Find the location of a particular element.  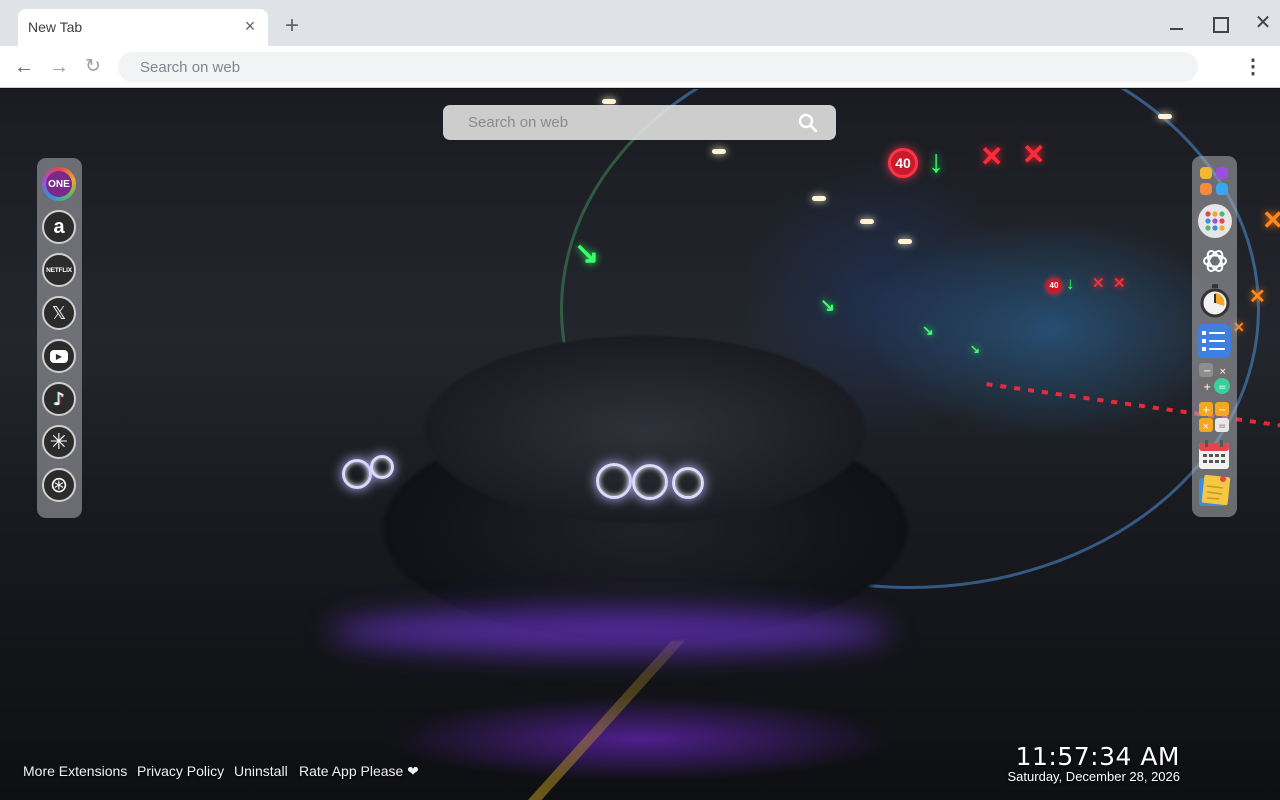

tab-new-tab: New Tab × is located at coordinates (143, 27).